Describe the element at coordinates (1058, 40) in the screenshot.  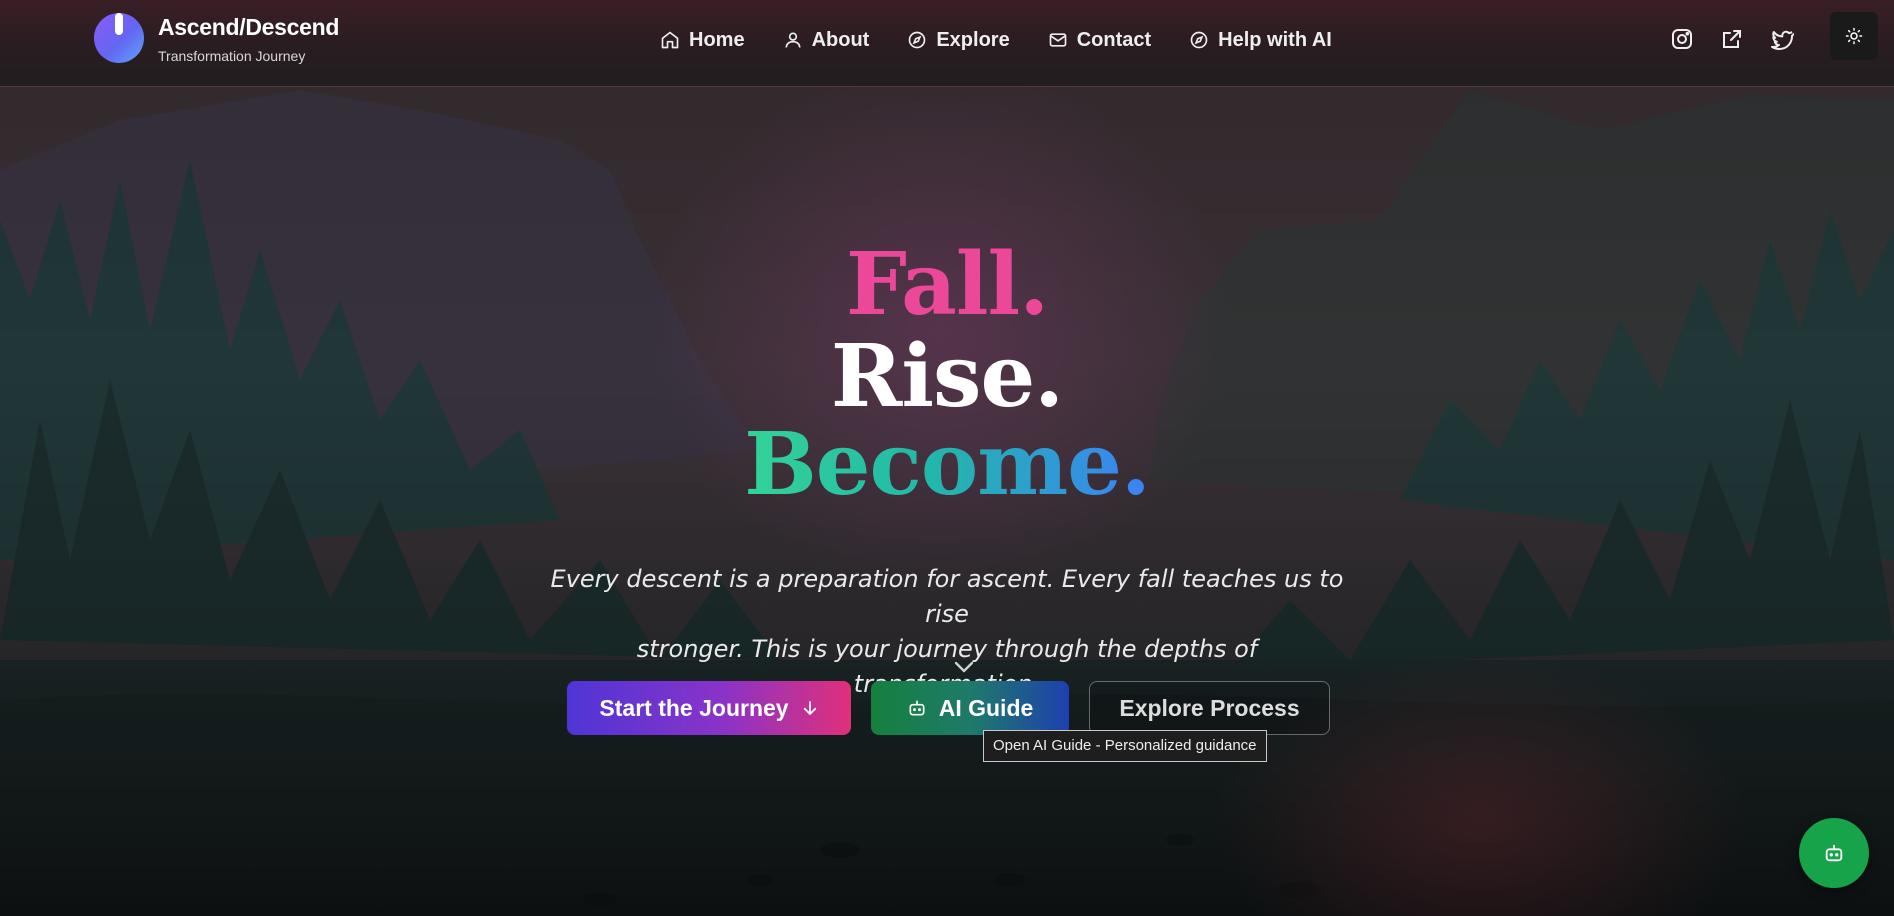
I see `mail-icon` at that location.